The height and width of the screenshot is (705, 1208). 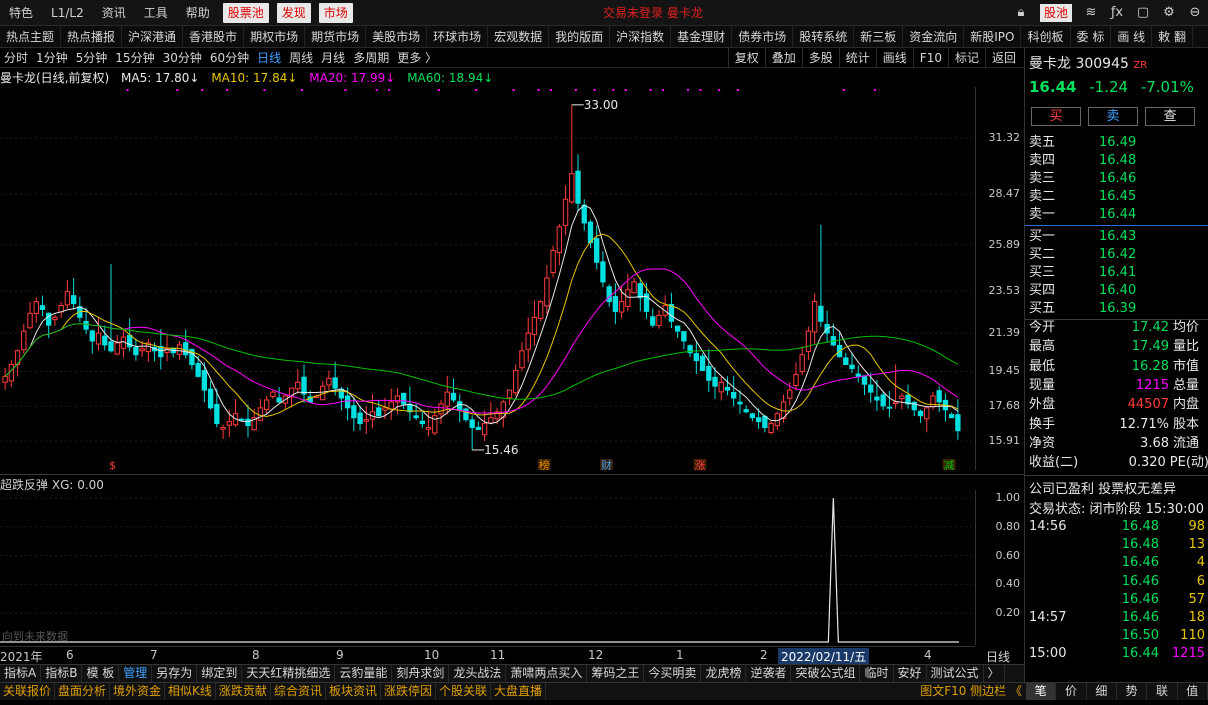 What do you see at coordinates (1169, 13) in the screenshot?
I see `gear-icon: ⚙` at bounding box center [1169, 13].